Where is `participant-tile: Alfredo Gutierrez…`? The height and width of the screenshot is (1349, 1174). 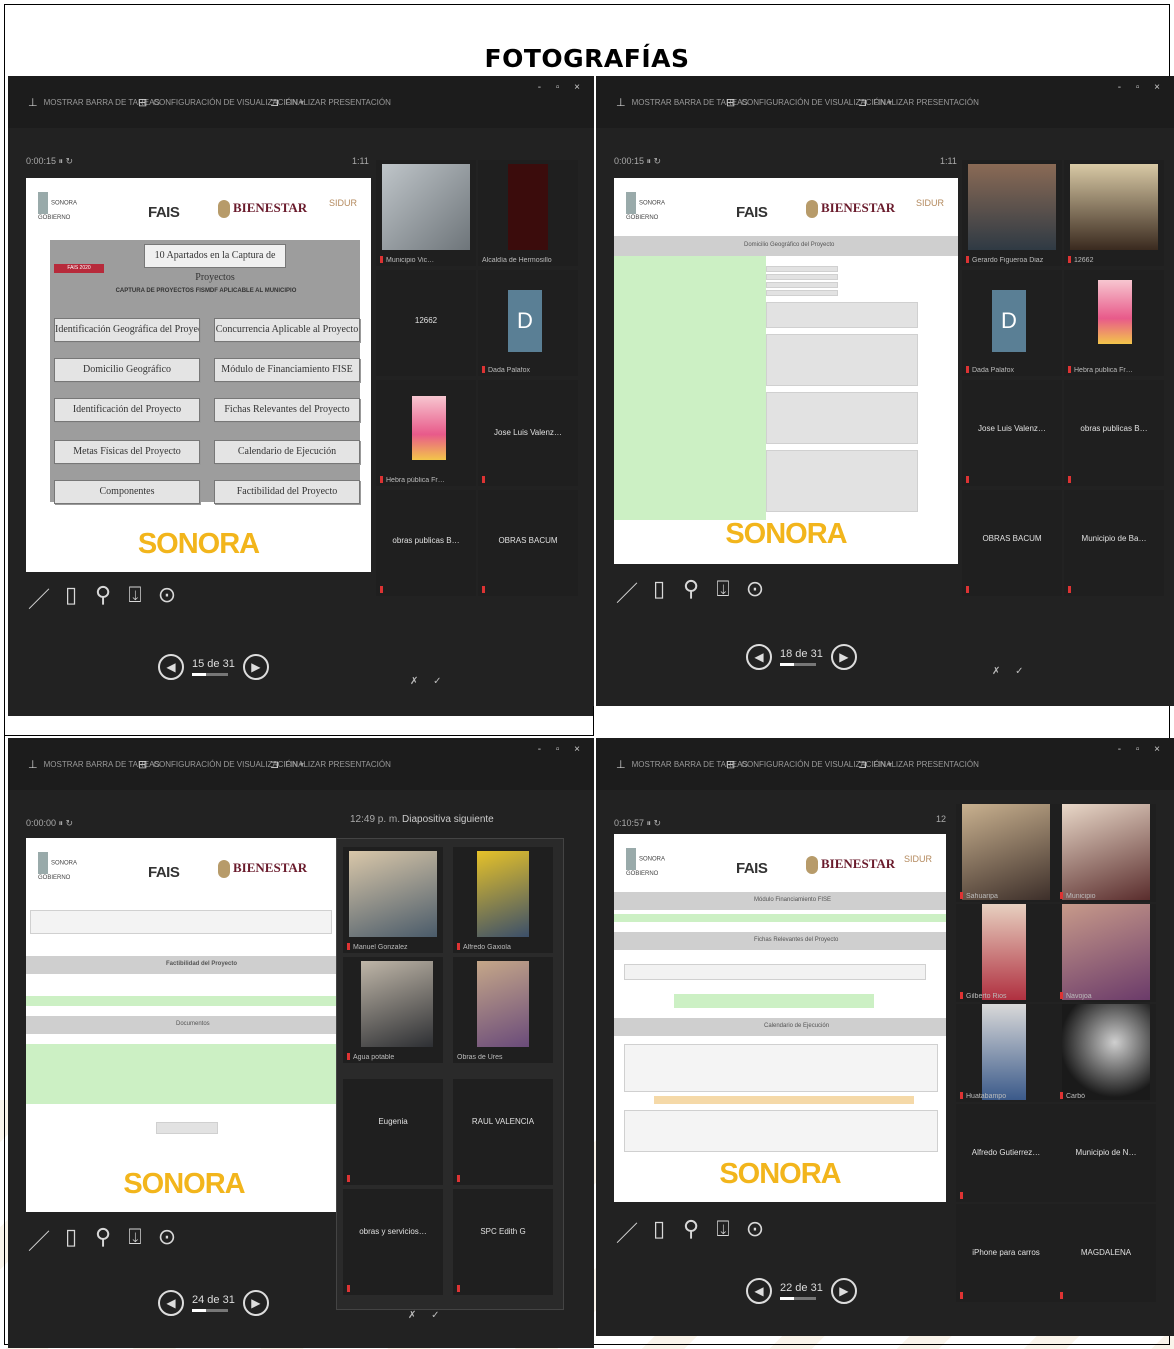 participant-tile: Alfredo Gutierrez… is located at coordinates (1006, 1153).